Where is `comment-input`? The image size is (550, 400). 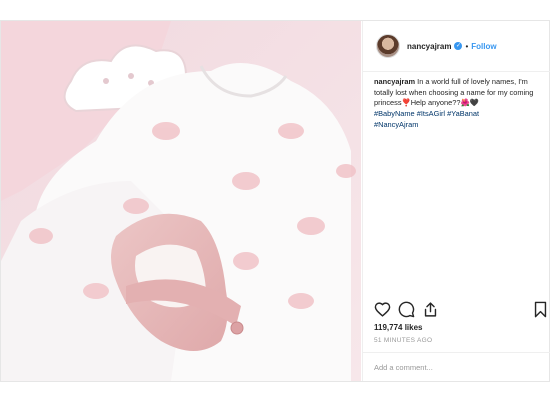 comment-input is located at coordinates (456, 367).